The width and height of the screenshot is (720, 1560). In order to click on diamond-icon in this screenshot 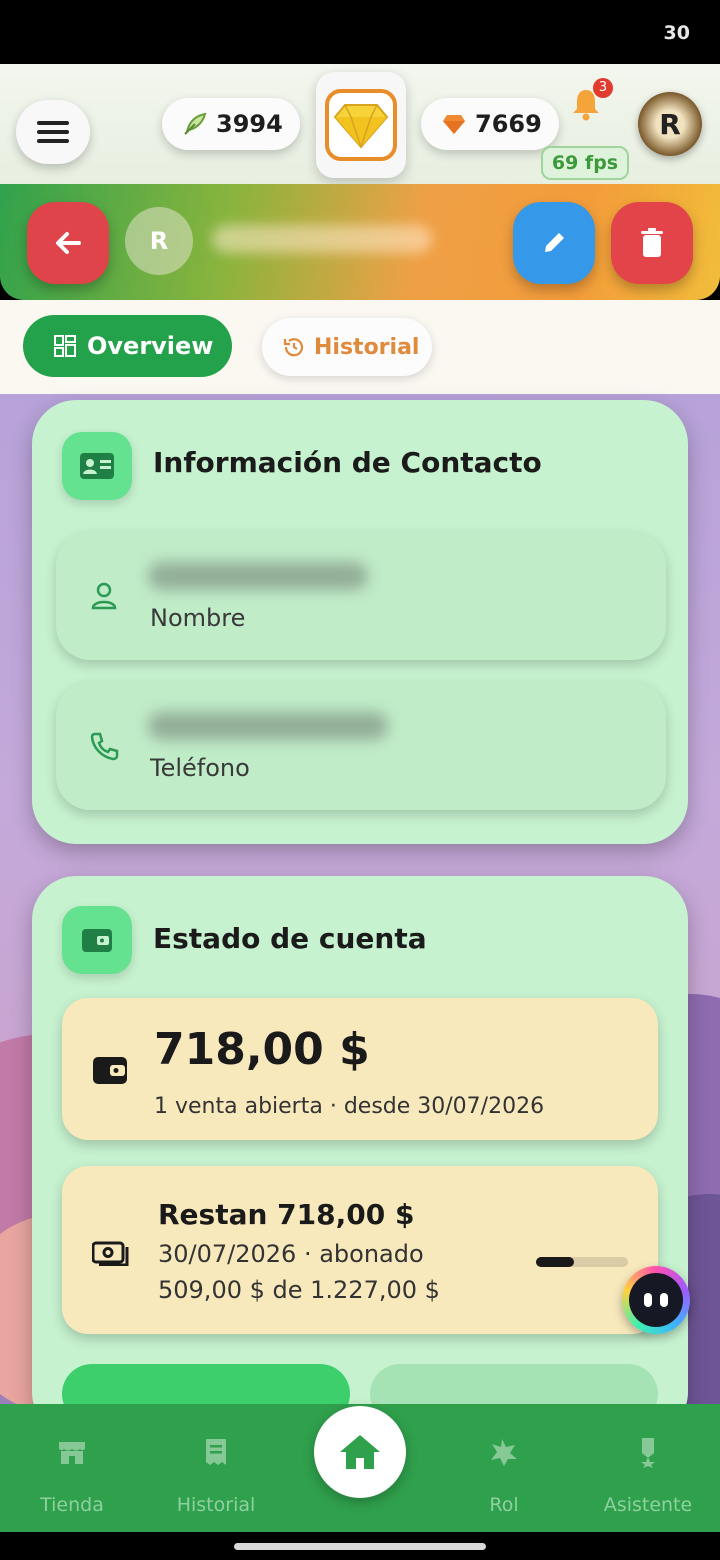, I will do `click(361, 126)`.